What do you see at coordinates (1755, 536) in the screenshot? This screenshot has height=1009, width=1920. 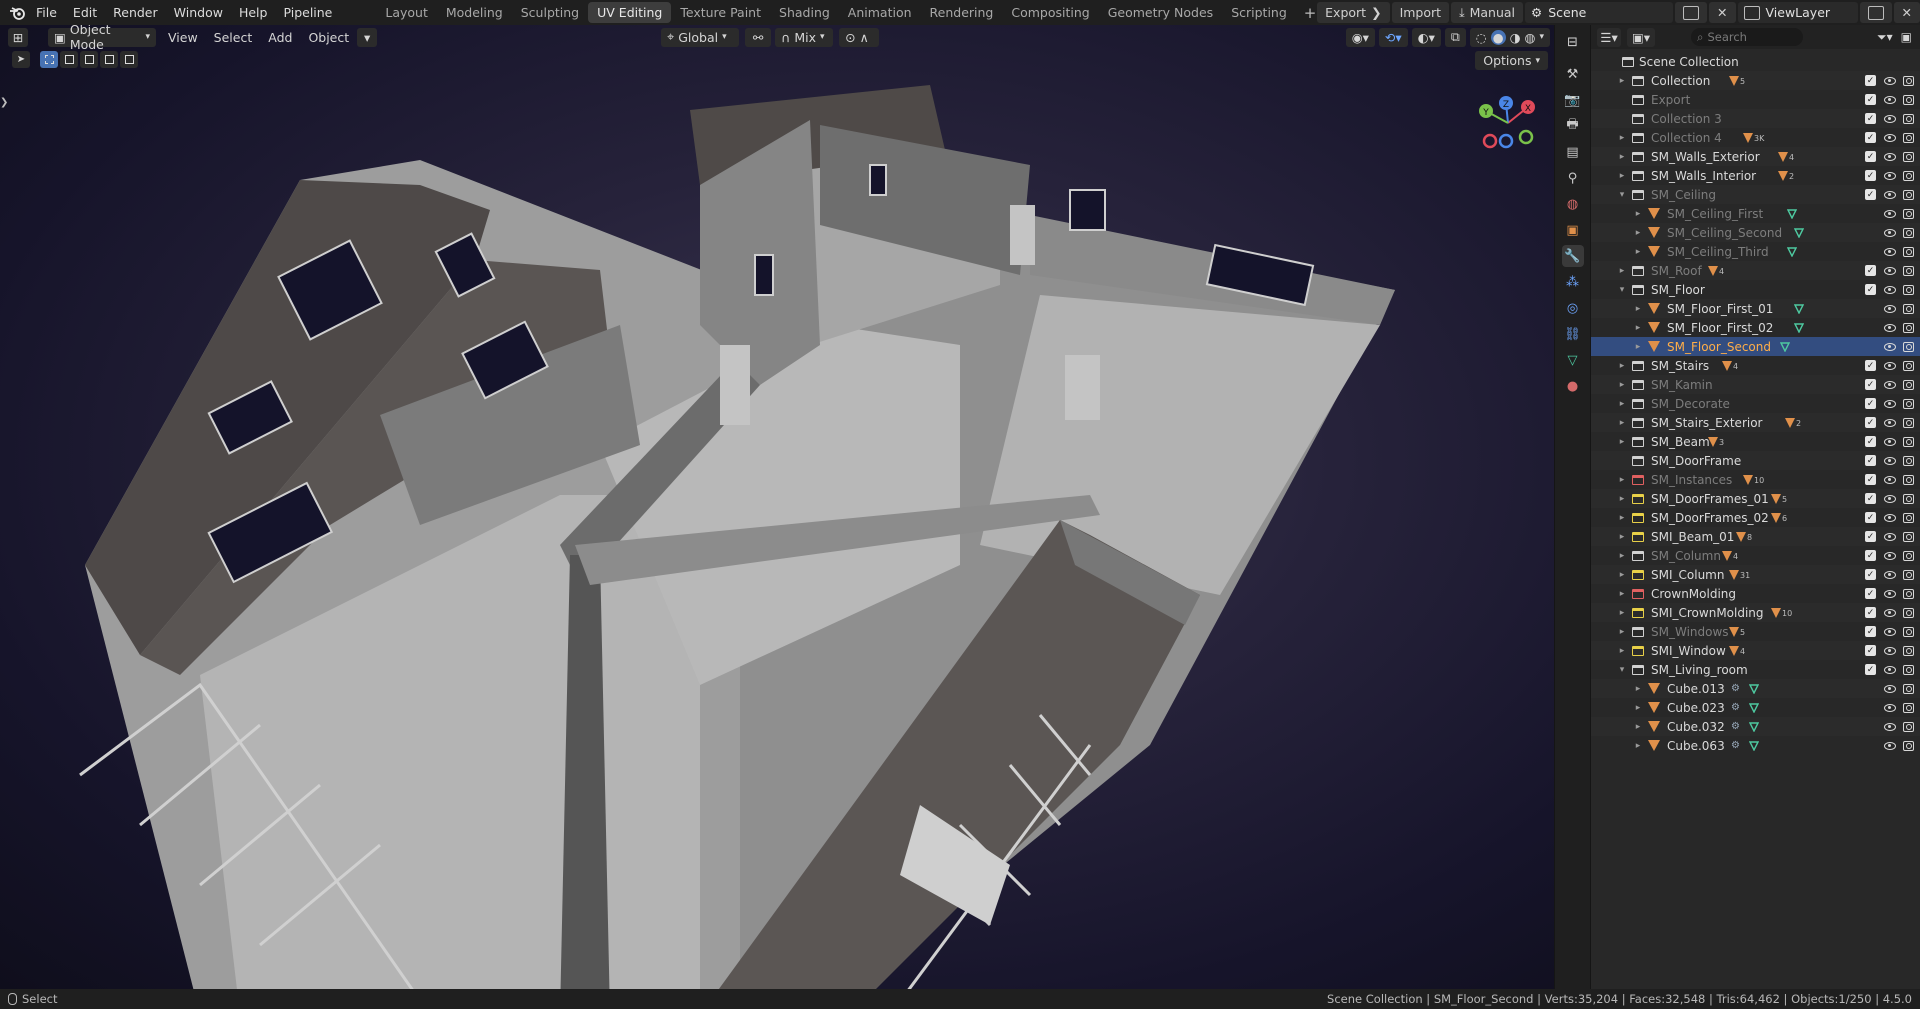 I see `outliner-collection-row: ▸ SMI_Beam_01 8 ✓` at bounding box center [1755, 536].